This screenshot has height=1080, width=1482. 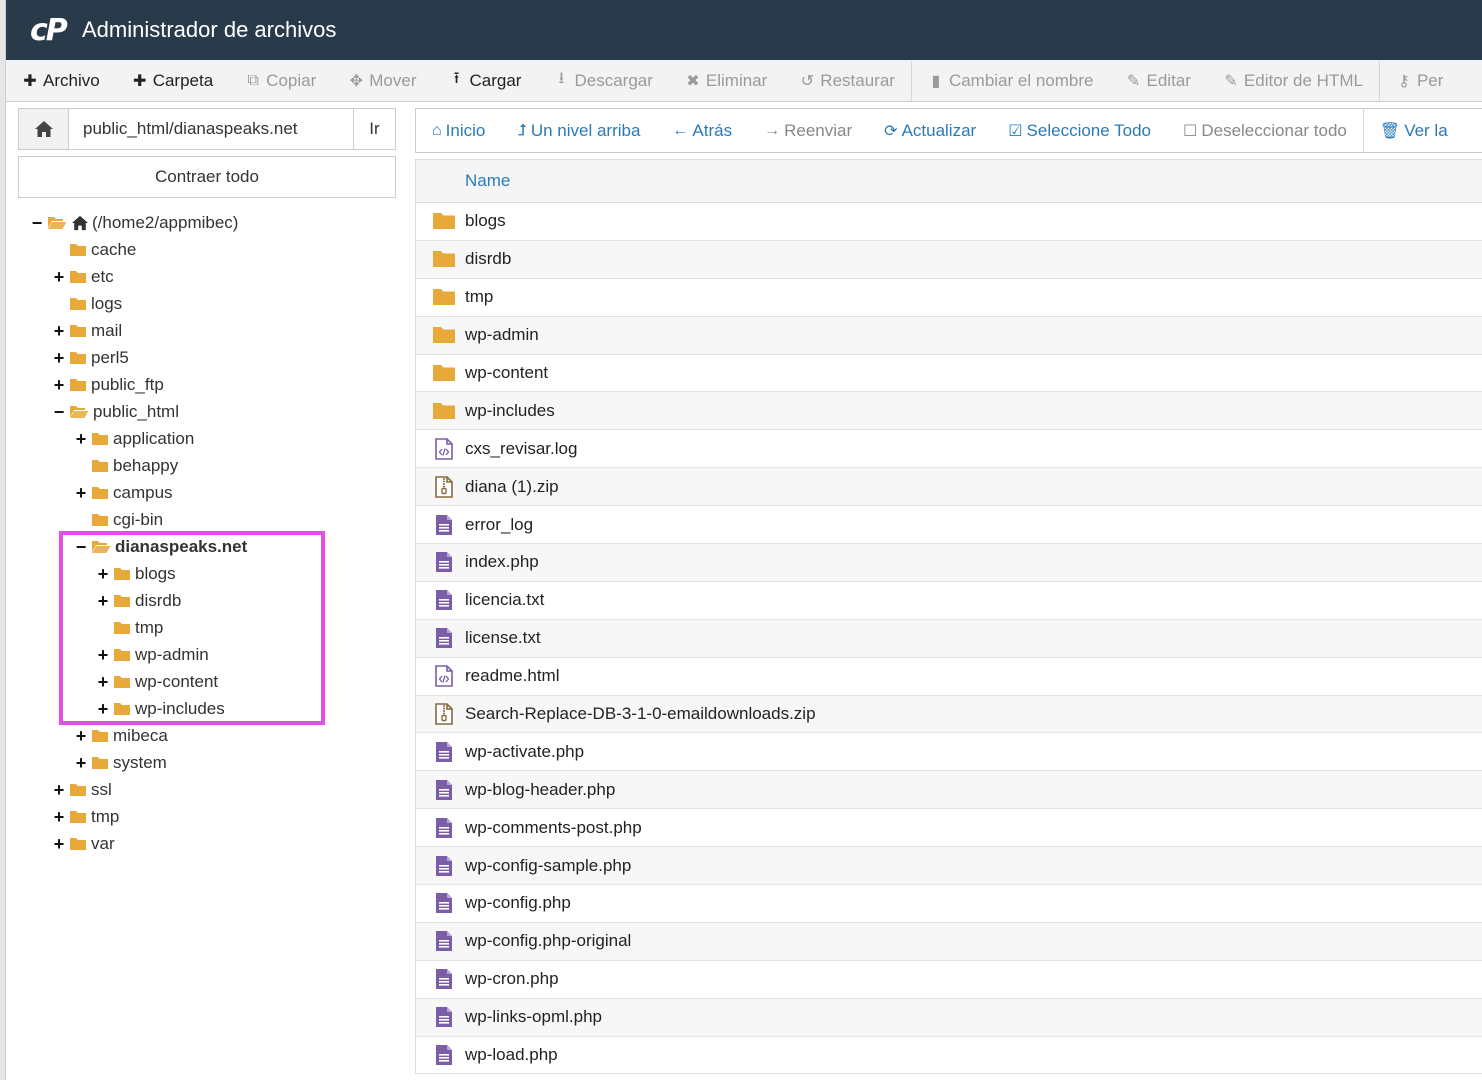 I want to click on toolbar-archivo-button: ✚ Archivo, so click(x=61, y=80).